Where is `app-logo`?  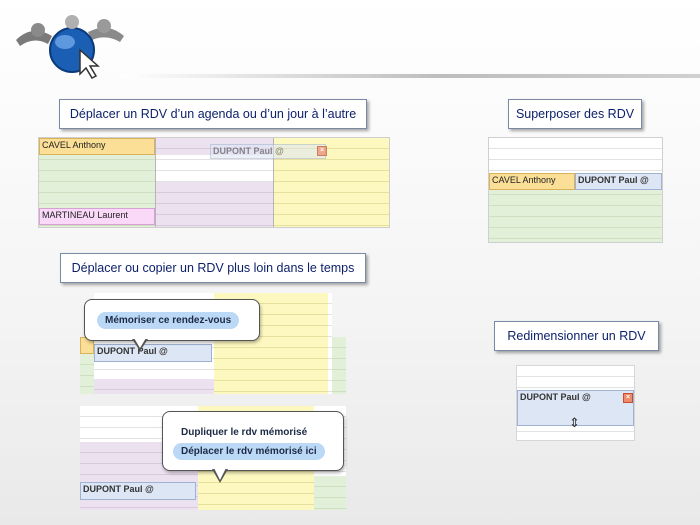 app-logo is located at coordinates (70, 46).